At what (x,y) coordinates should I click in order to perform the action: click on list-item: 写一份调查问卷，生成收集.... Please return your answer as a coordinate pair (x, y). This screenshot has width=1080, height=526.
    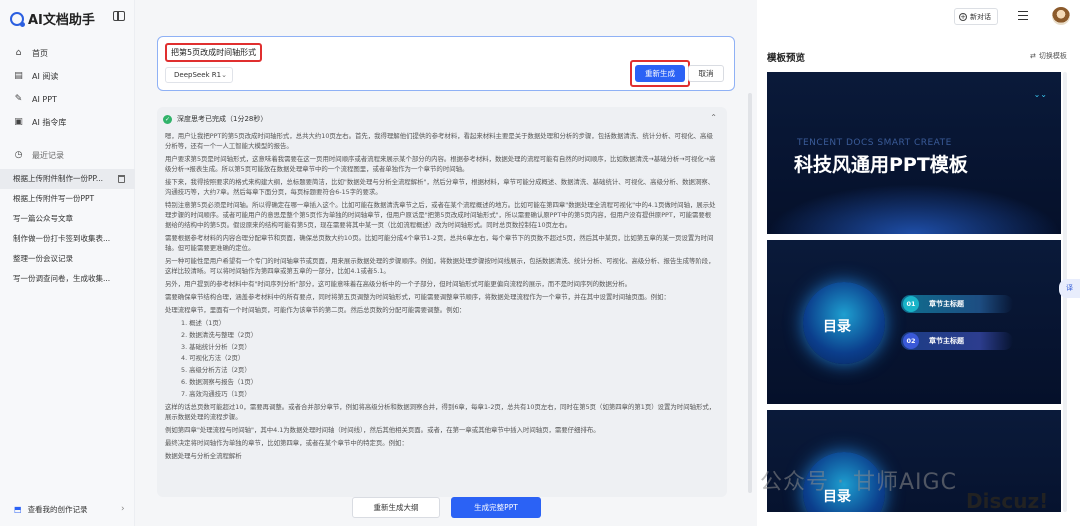
    Looking at the image, I should click on (67, 279).